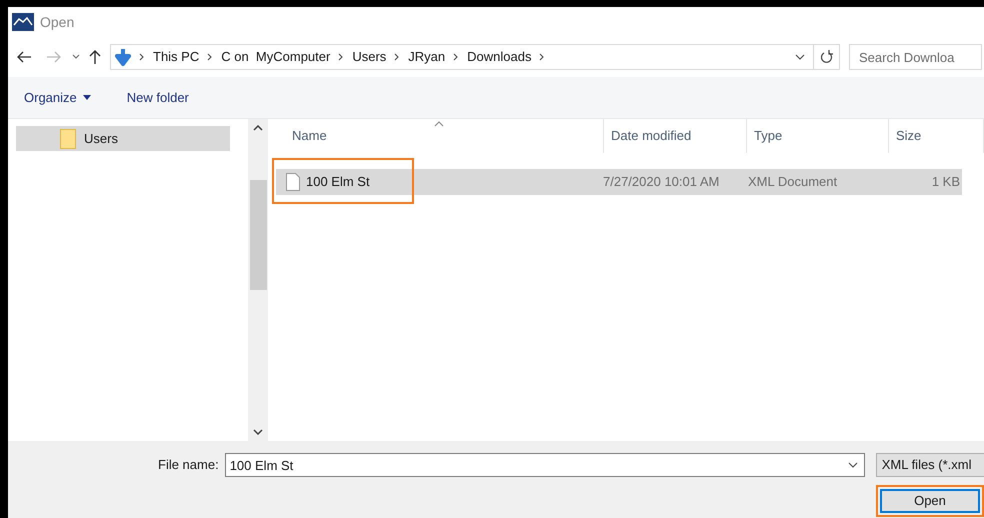 The height and width of the screenshot is (518, 984). I want to click on breadcrumb-item: Users, so click(369, 57).